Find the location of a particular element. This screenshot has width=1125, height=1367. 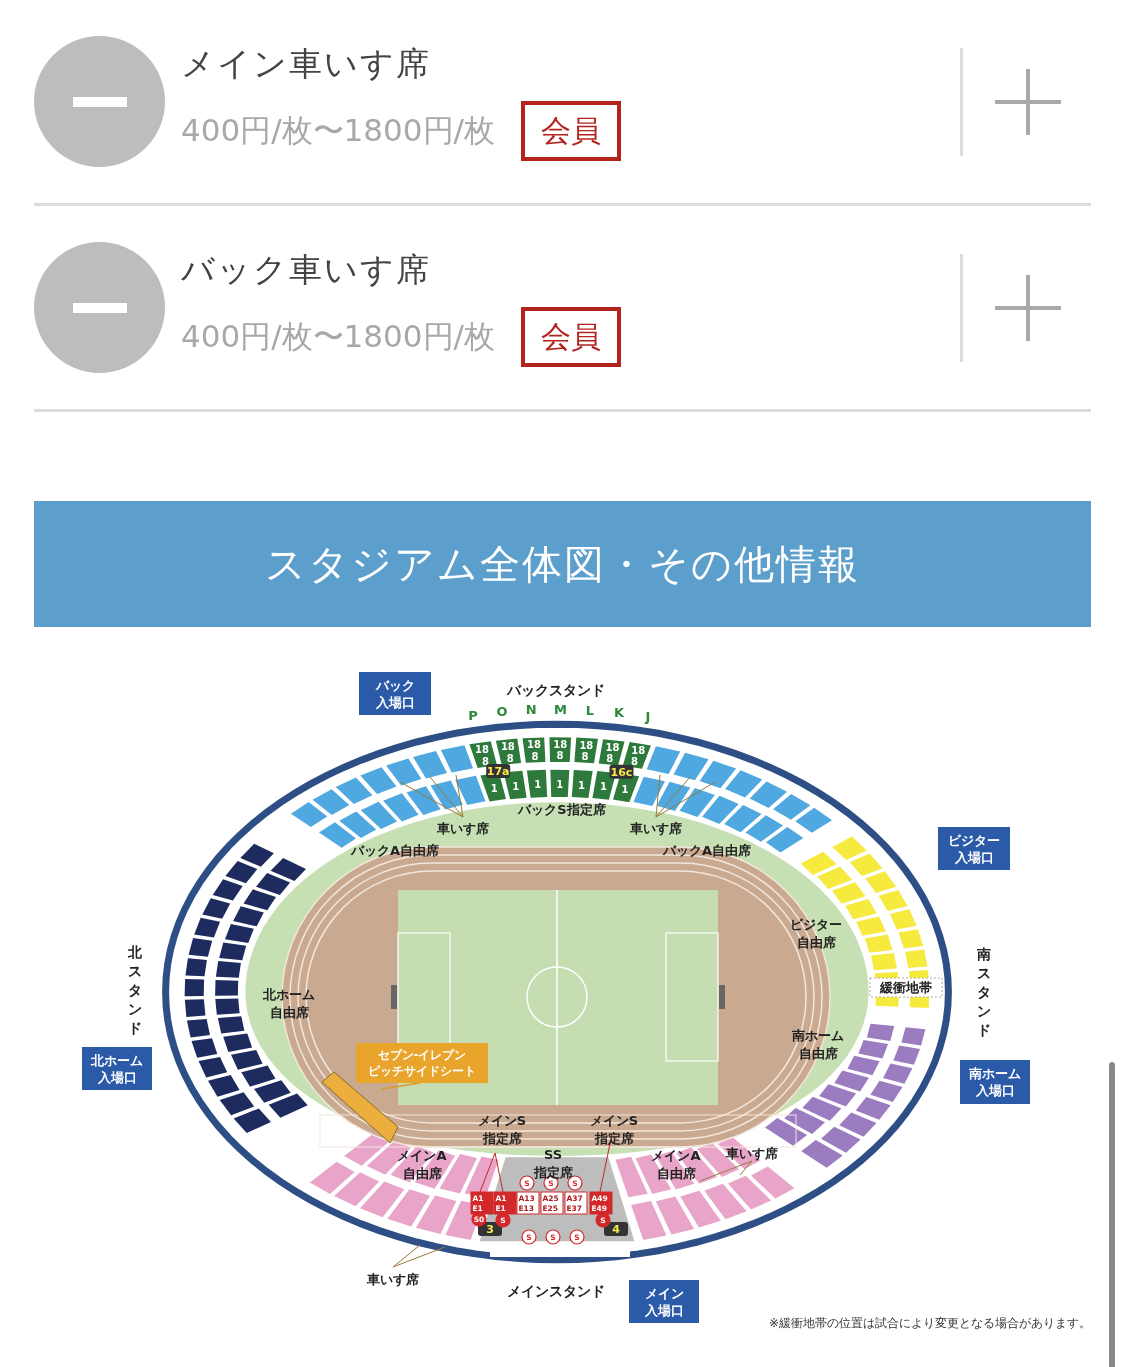

pitchside-seat-sign: セブン-イレブン ピッチサイドシート is located at coordinates (422, 1063).